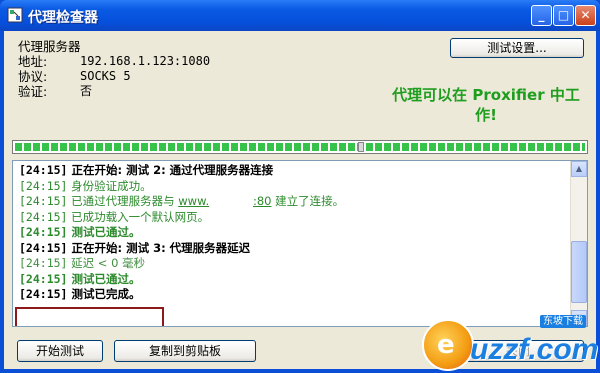 The height and width of the screenshot is (373, 600). I want to click on log-text: 已通过代理服务器与, so click(123, 201).